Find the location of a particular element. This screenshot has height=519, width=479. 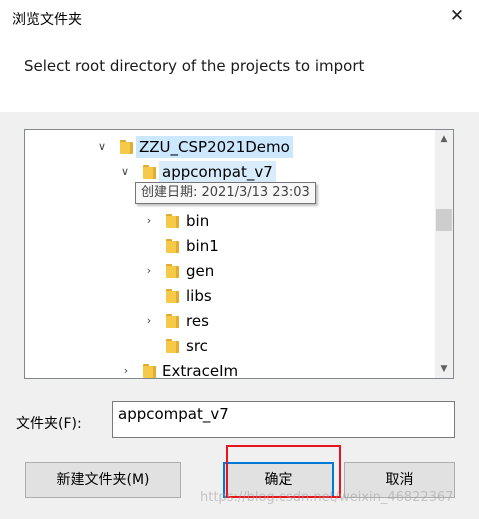

tree-node-label: res is located at coordinates (197, 321).